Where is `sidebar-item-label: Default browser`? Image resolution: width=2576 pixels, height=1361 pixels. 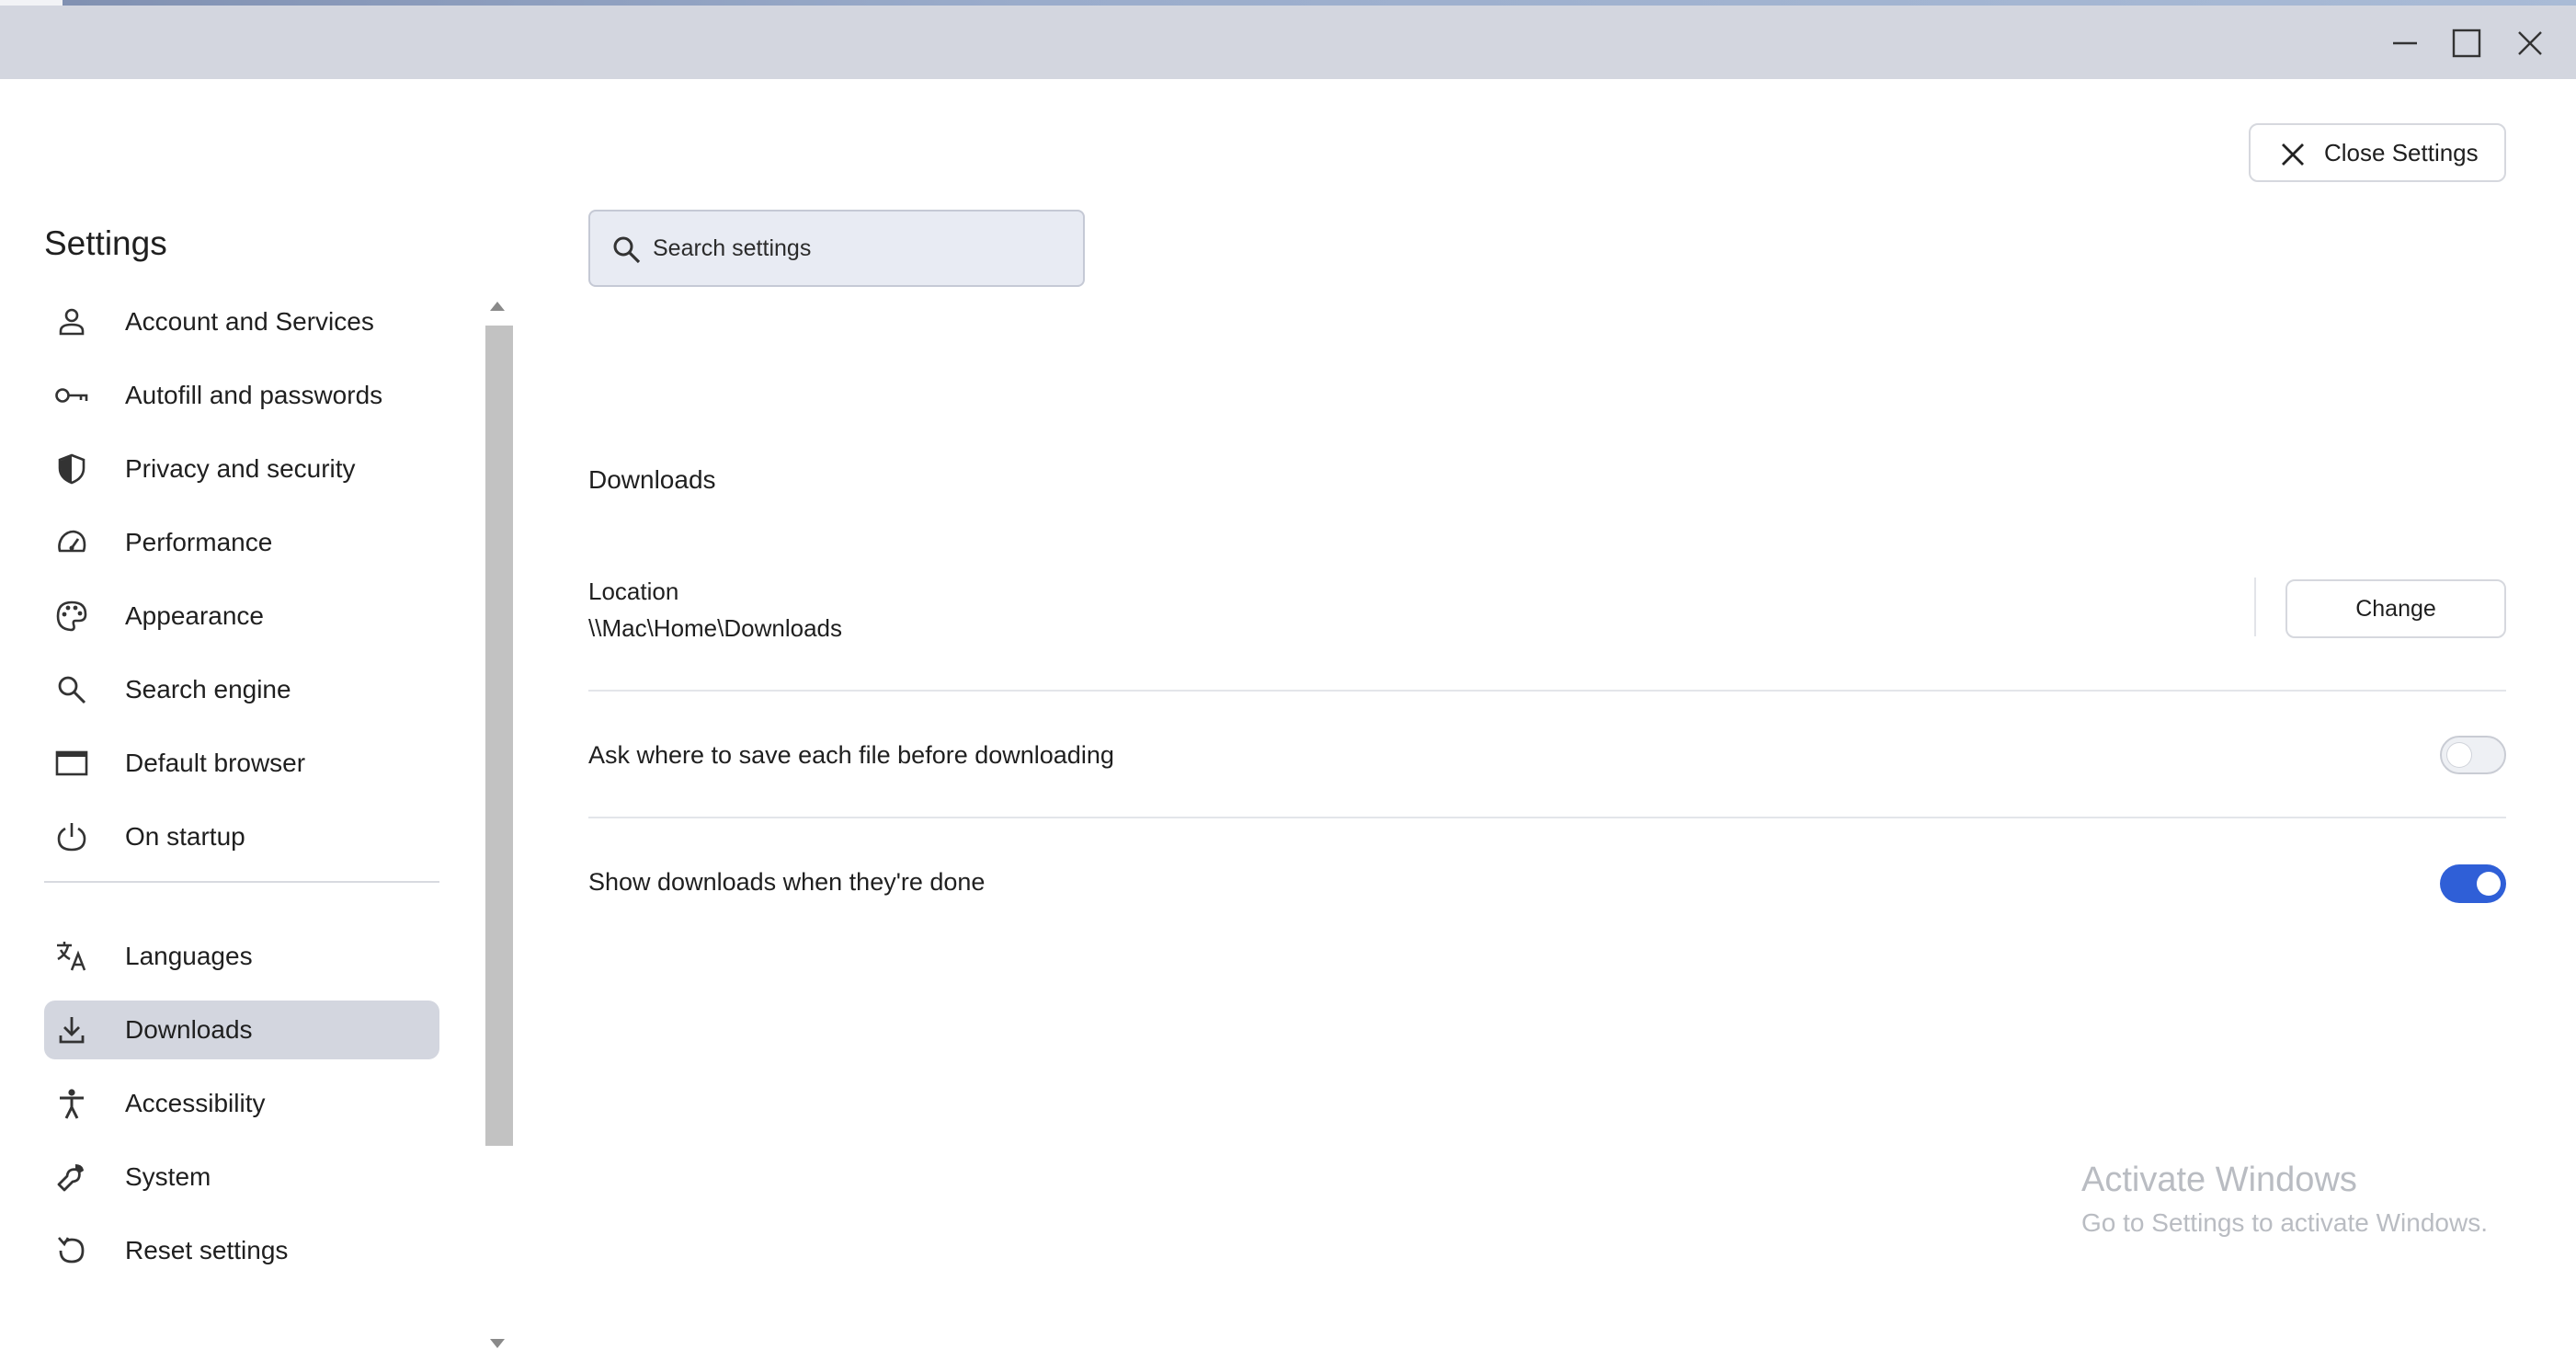 sidebar-item-label: Default browser is located at coordinates (215, 763).